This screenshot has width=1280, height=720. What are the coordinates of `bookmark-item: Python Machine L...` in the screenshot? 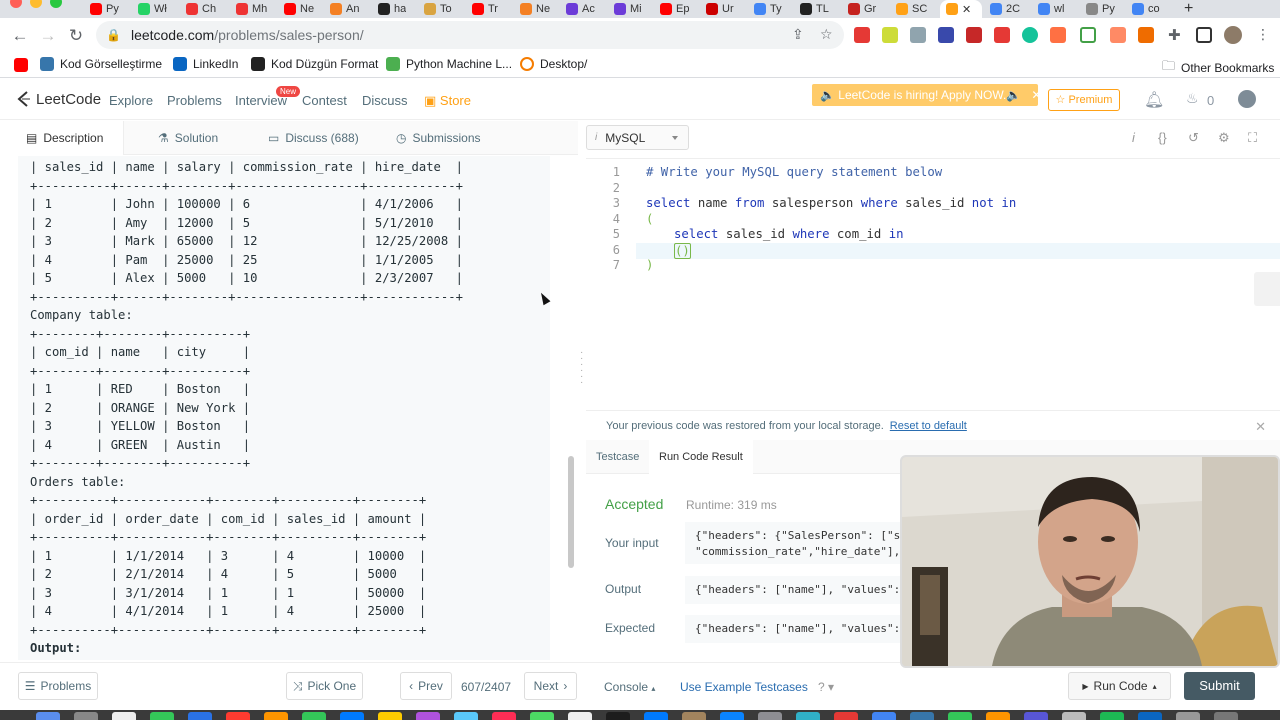 It's located at (449, 64).